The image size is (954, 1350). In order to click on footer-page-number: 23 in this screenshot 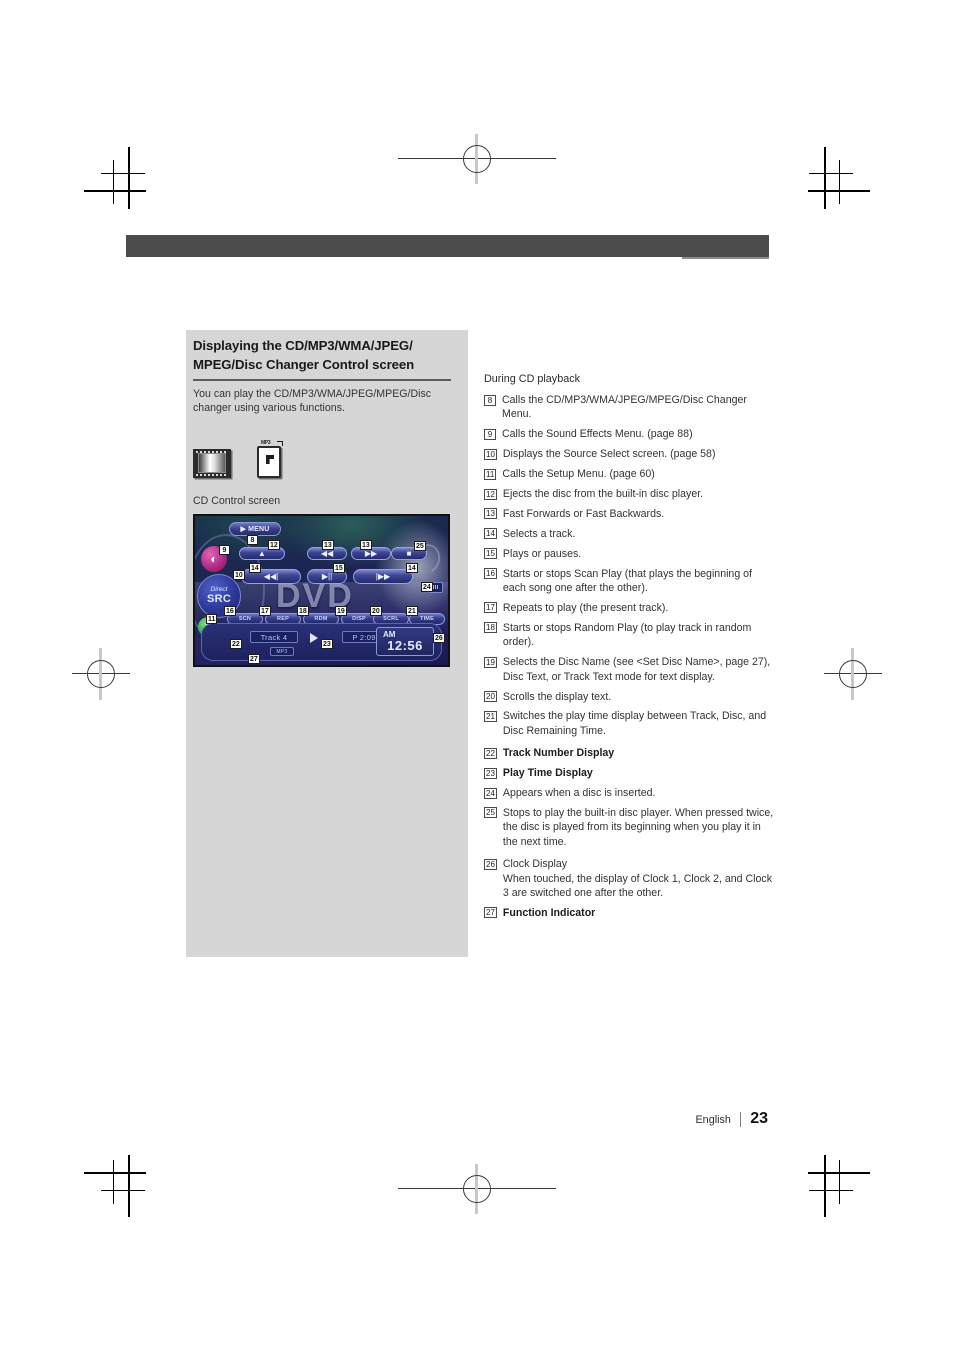, I will do `click(759, 1118)`.